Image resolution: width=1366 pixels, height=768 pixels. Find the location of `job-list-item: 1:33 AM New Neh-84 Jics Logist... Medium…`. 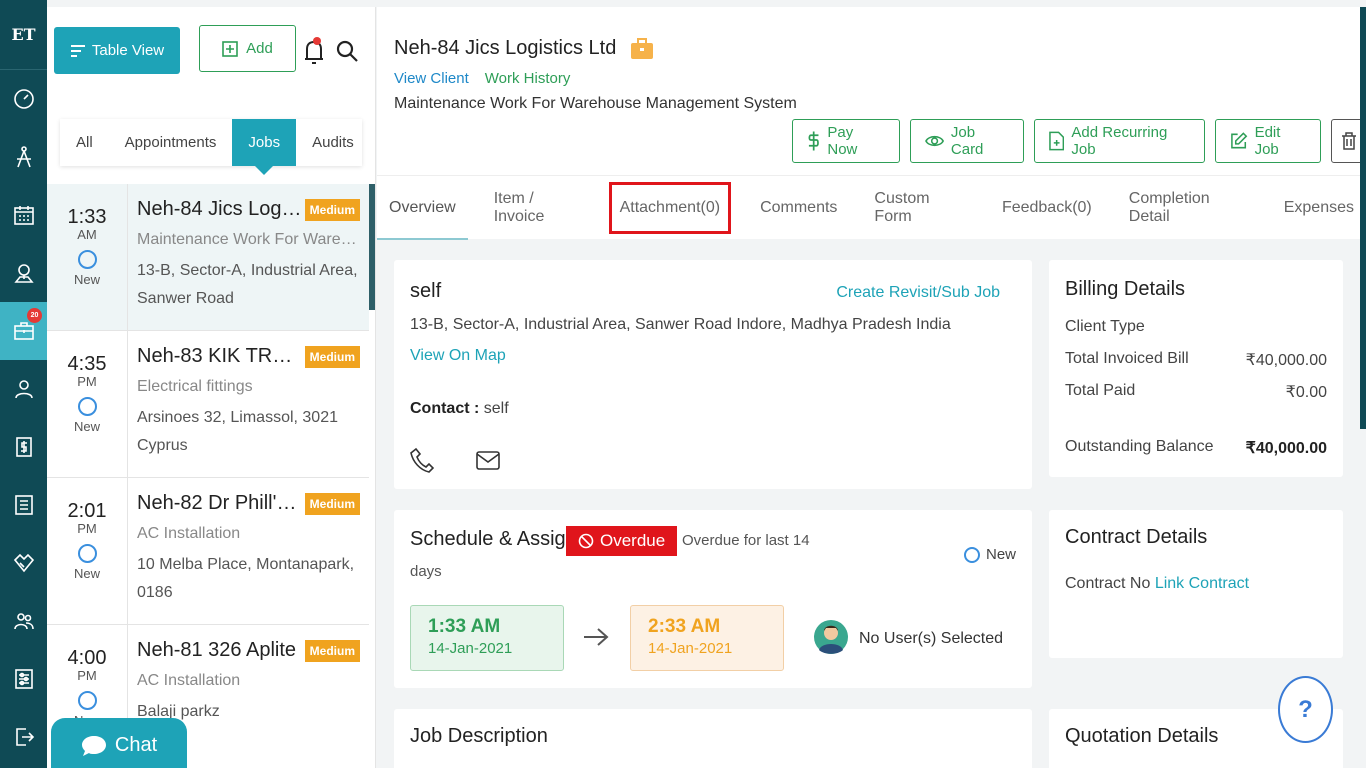

job-list-item: 1:33 AM New Neh-84 Jics Logist... Medium… is located at coordinates (208, 257).